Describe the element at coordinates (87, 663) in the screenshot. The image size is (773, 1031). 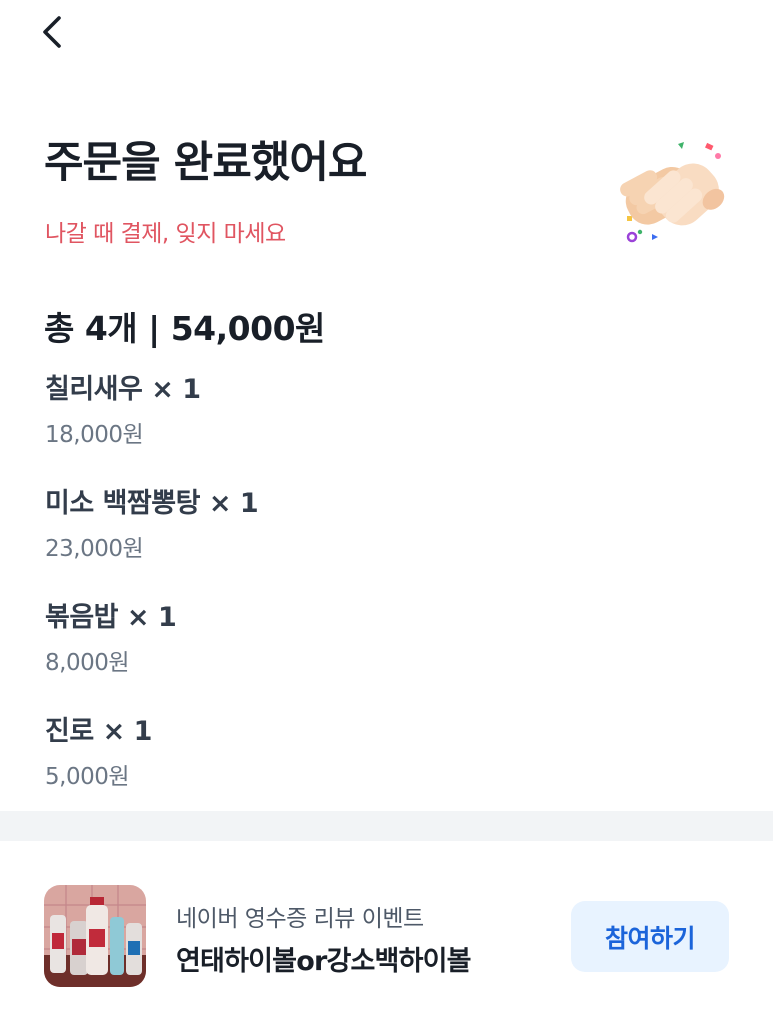
I see `order-item-price: 8,000원` at that location.